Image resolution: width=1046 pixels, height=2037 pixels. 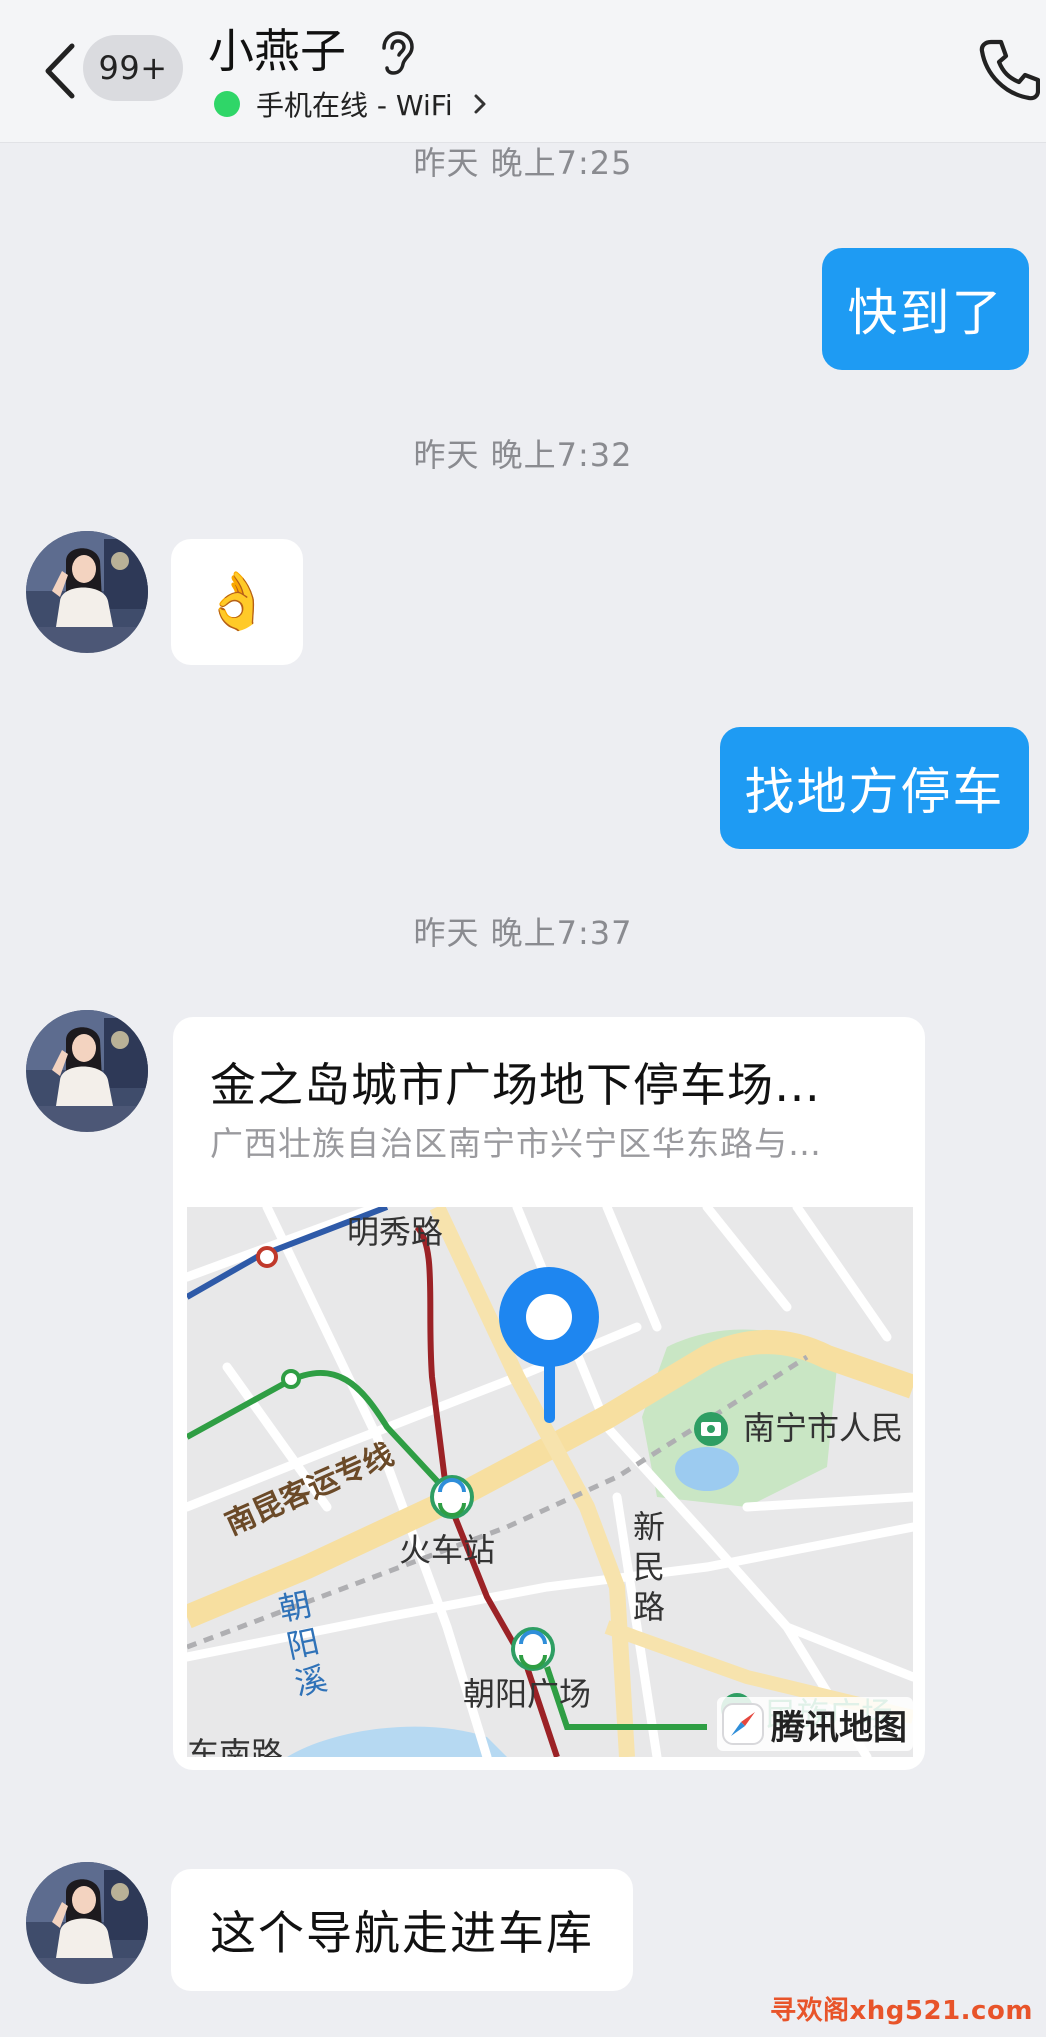 What do you see at coordinates (396, 53) in the screenshot?
I see `ear-icon` at bounding box center [396, 53].